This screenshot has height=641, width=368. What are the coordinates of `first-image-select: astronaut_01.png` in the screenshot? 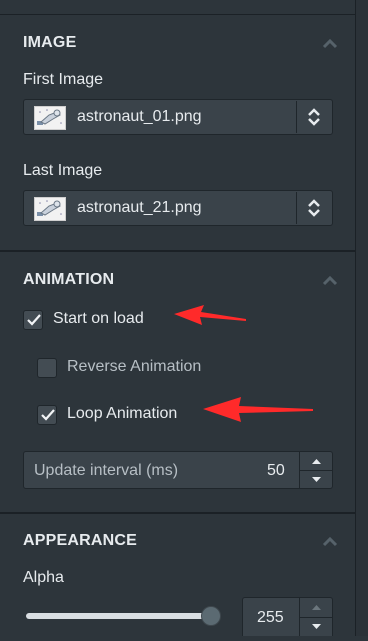 It's located at (178, 117).